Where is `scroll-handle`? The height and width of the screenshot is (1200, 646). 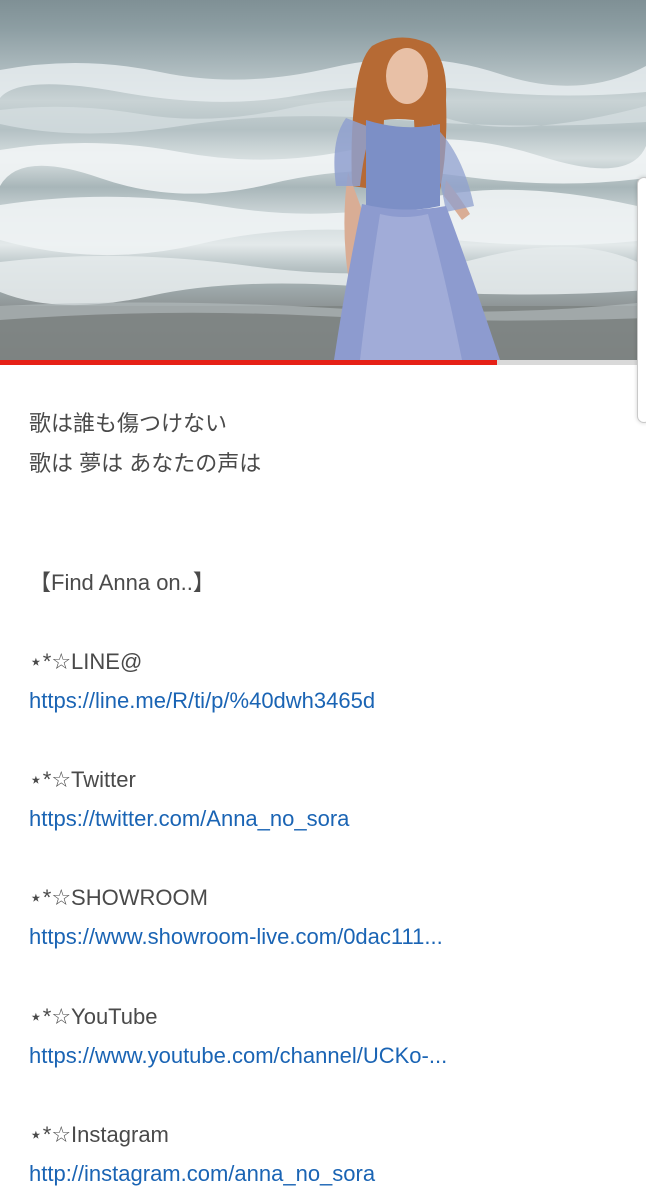 scroll-handle is located at coordinates (641, 300).